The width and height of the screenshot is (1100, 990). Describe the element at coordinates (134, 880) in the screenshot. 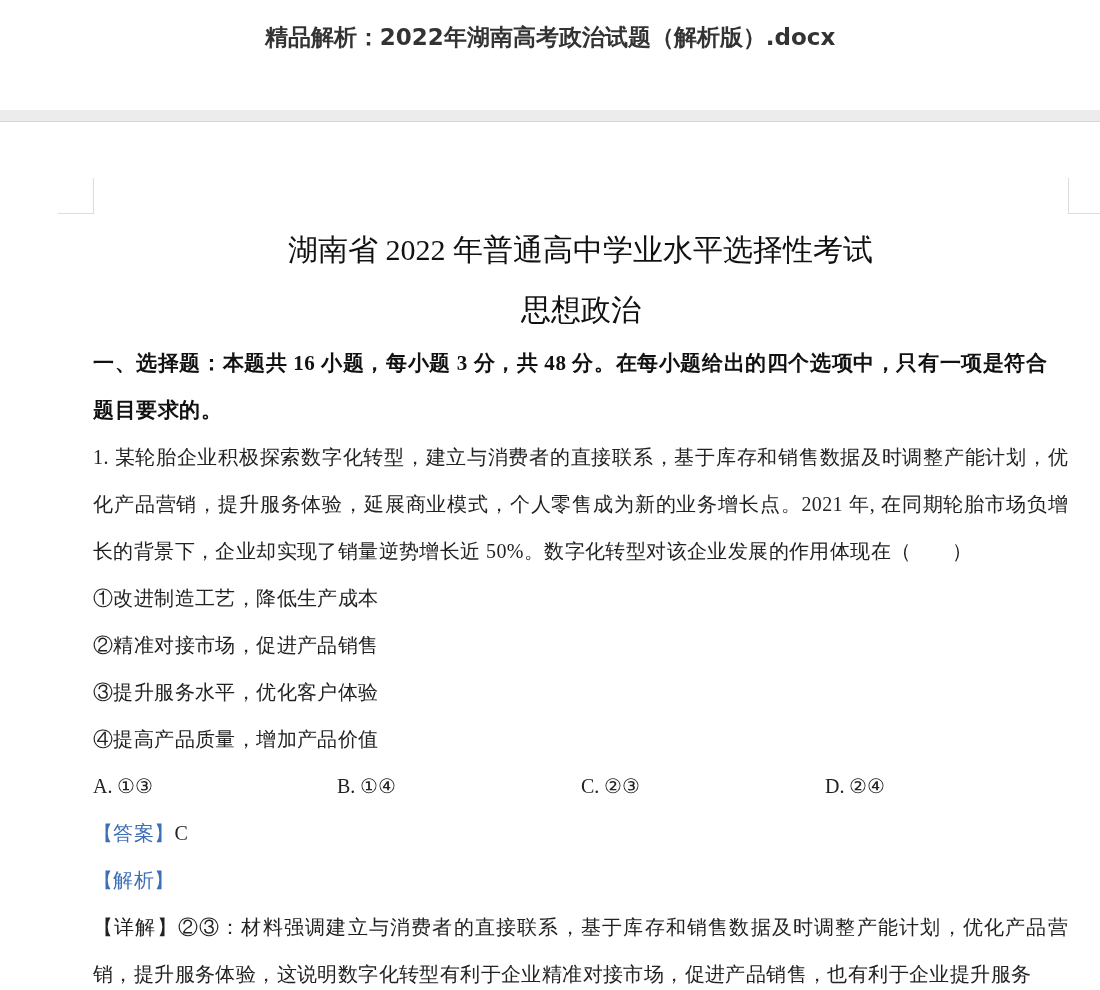

I see `analysis-label: 【解析】` at that location.